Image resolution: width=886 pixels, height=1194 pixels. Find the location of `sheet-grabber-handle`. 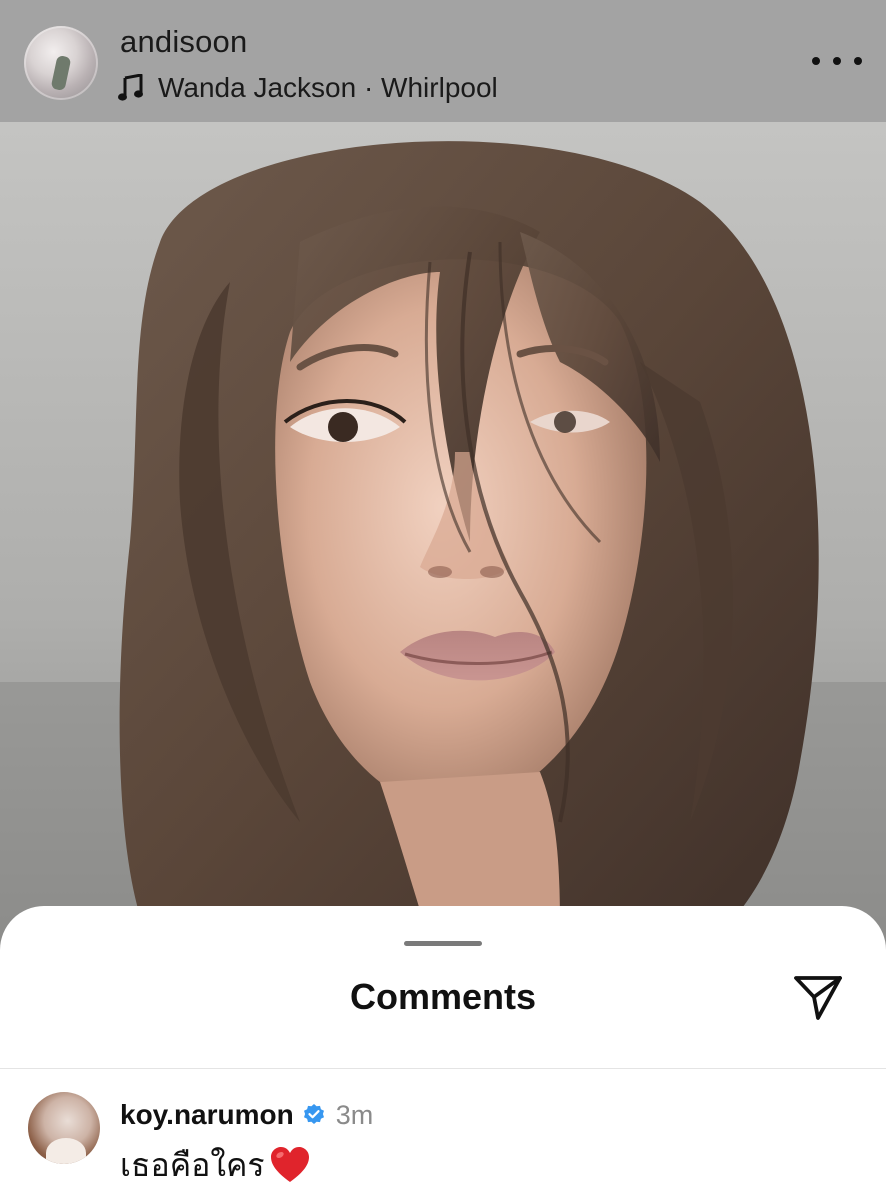

sheet-grabber-handle is located at coordinates (443, 943).